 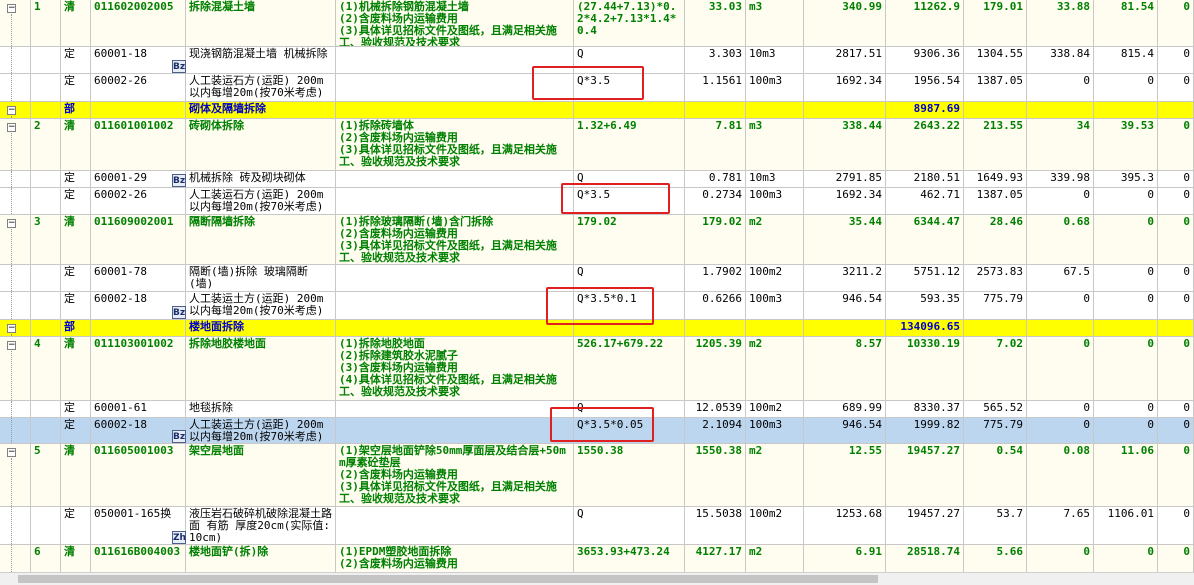 What do you see at coordinates (845, 179) in the screenshot?
I see `unit-price-cell: 2791.85` at bounding box center [845, 179].